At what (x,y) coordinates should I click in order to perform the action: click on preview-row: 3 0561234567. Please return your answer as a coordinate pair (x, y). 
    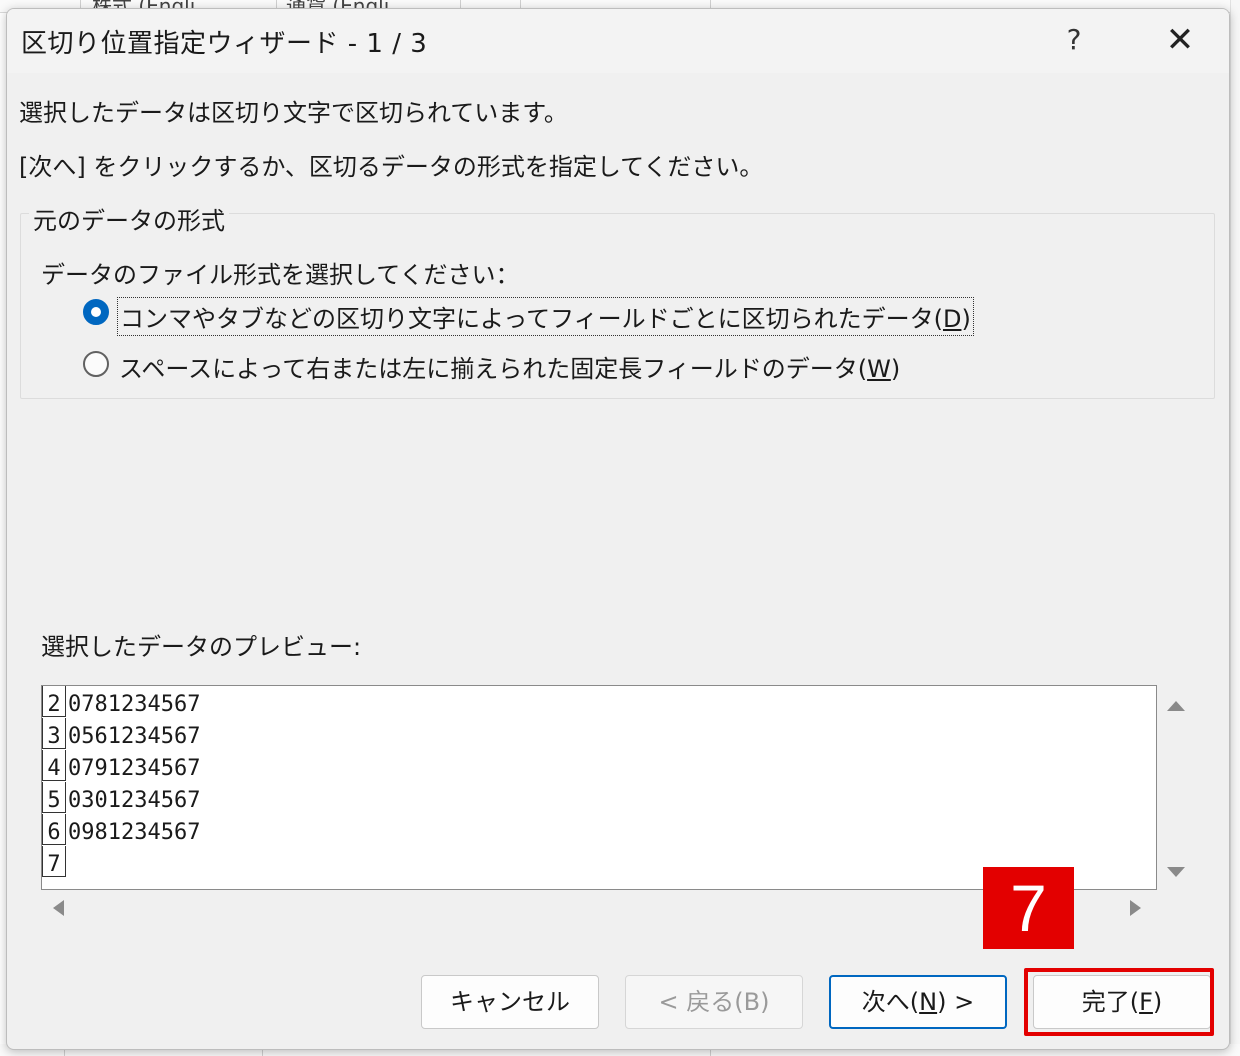
    Looking at the image, I should click on (599, 734).